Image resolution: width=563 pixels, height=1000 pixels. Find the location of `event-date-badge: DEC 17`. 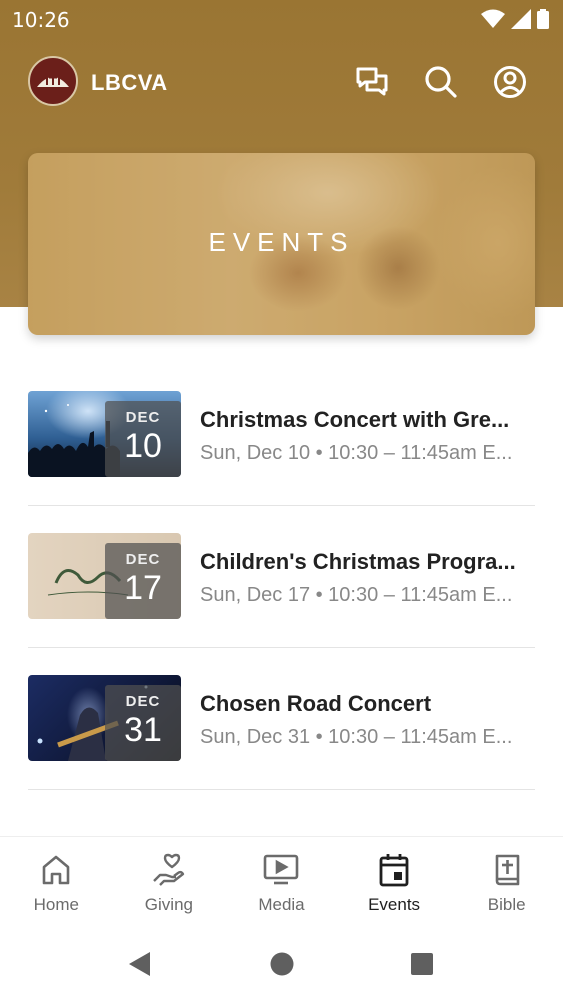

event-date-badge: DEC 17 is located at coordinates (143, 581).